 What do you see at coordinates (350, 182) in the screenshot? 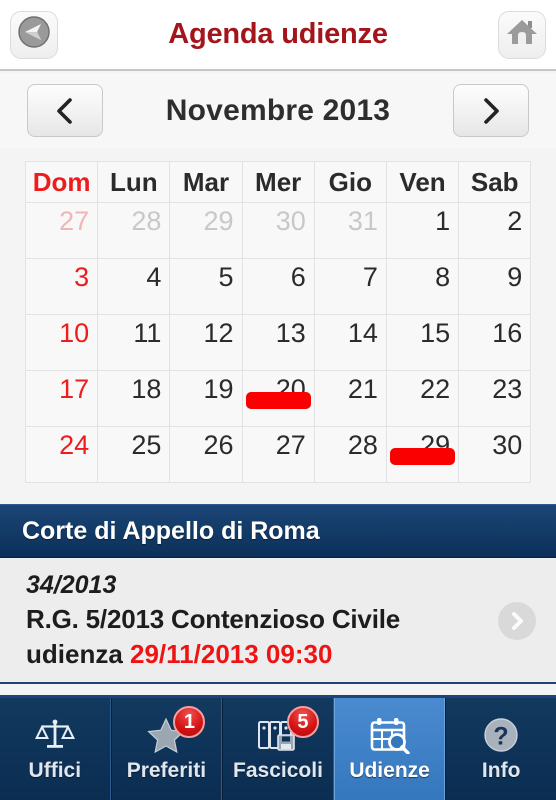
I see `weekday-header-gio: Gio` at bounding box center [350, 182].